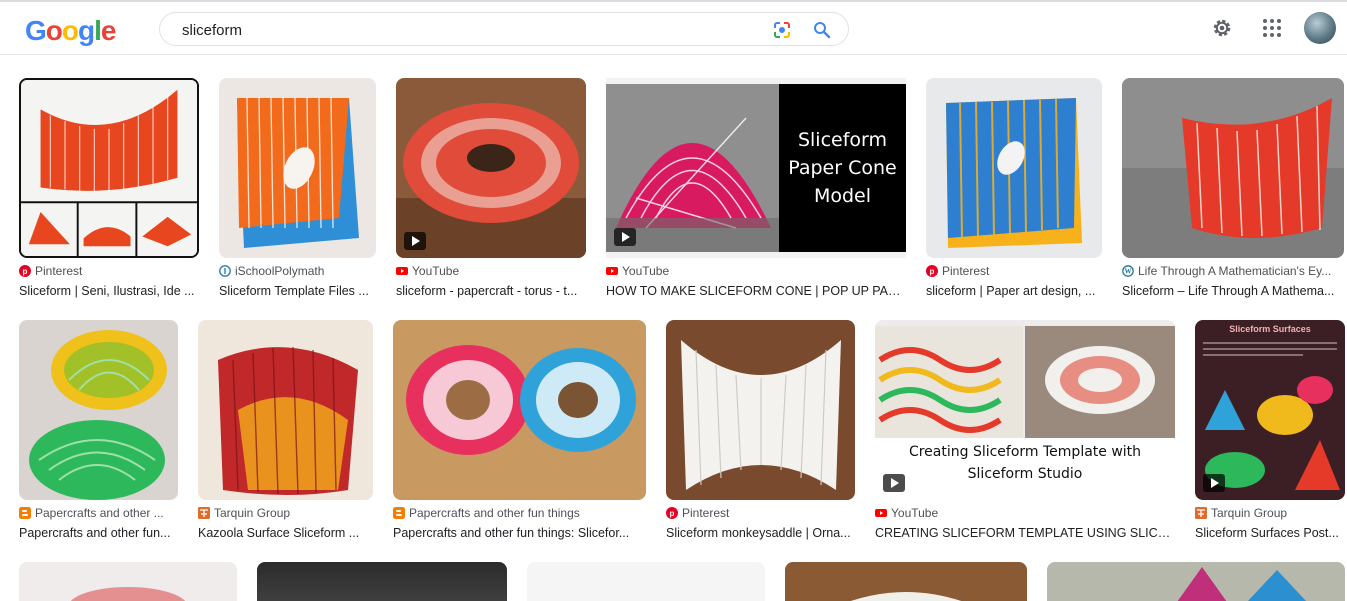 This screenshot has width=1347, height=601. I want to click on overlay-line: Paper Cone, so click(842, 168).